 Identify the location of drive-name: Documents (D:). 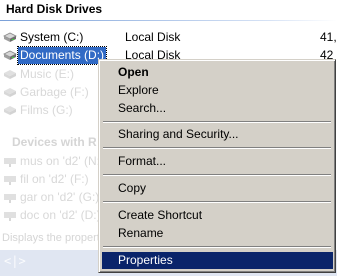
(62, 55).